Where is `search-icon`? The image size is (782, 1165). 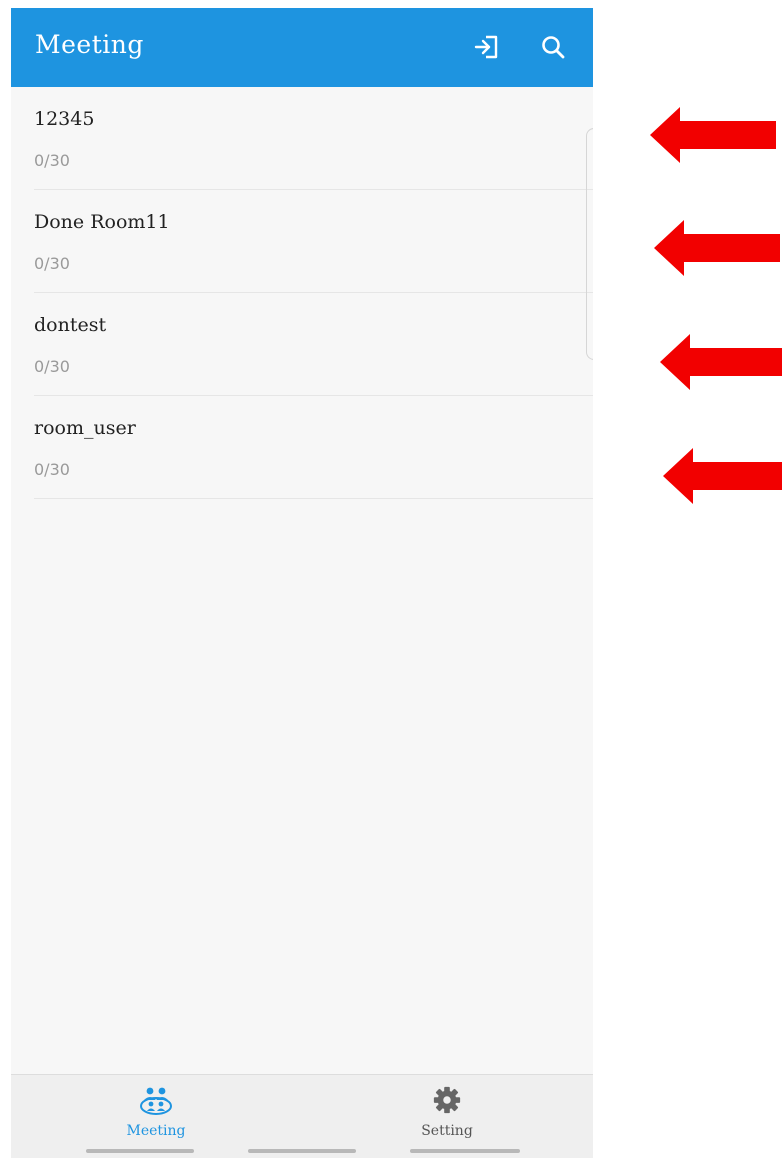 search-icon is located at coordinates (553, 47).